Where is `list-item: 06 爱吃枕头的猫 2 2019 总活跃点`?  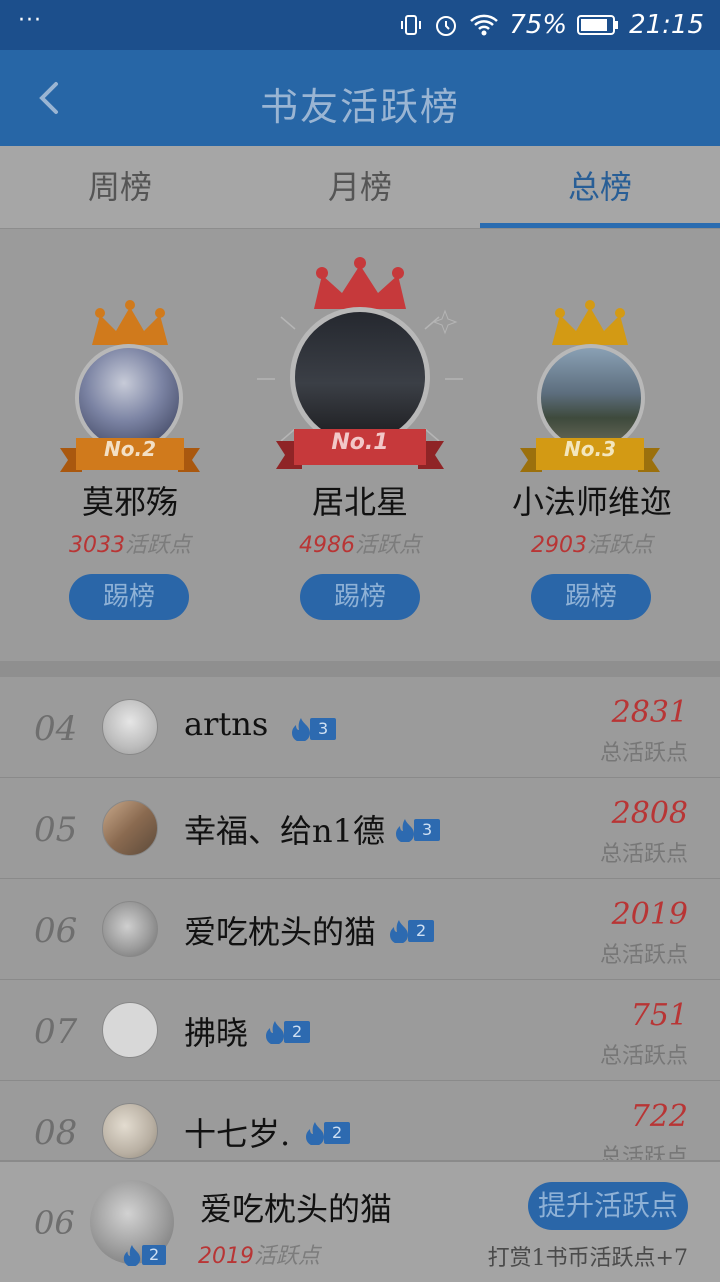 list-item: 06 爱吃枕头的猫 2 2019 总活跃点 is located at coordinates (360, 929).